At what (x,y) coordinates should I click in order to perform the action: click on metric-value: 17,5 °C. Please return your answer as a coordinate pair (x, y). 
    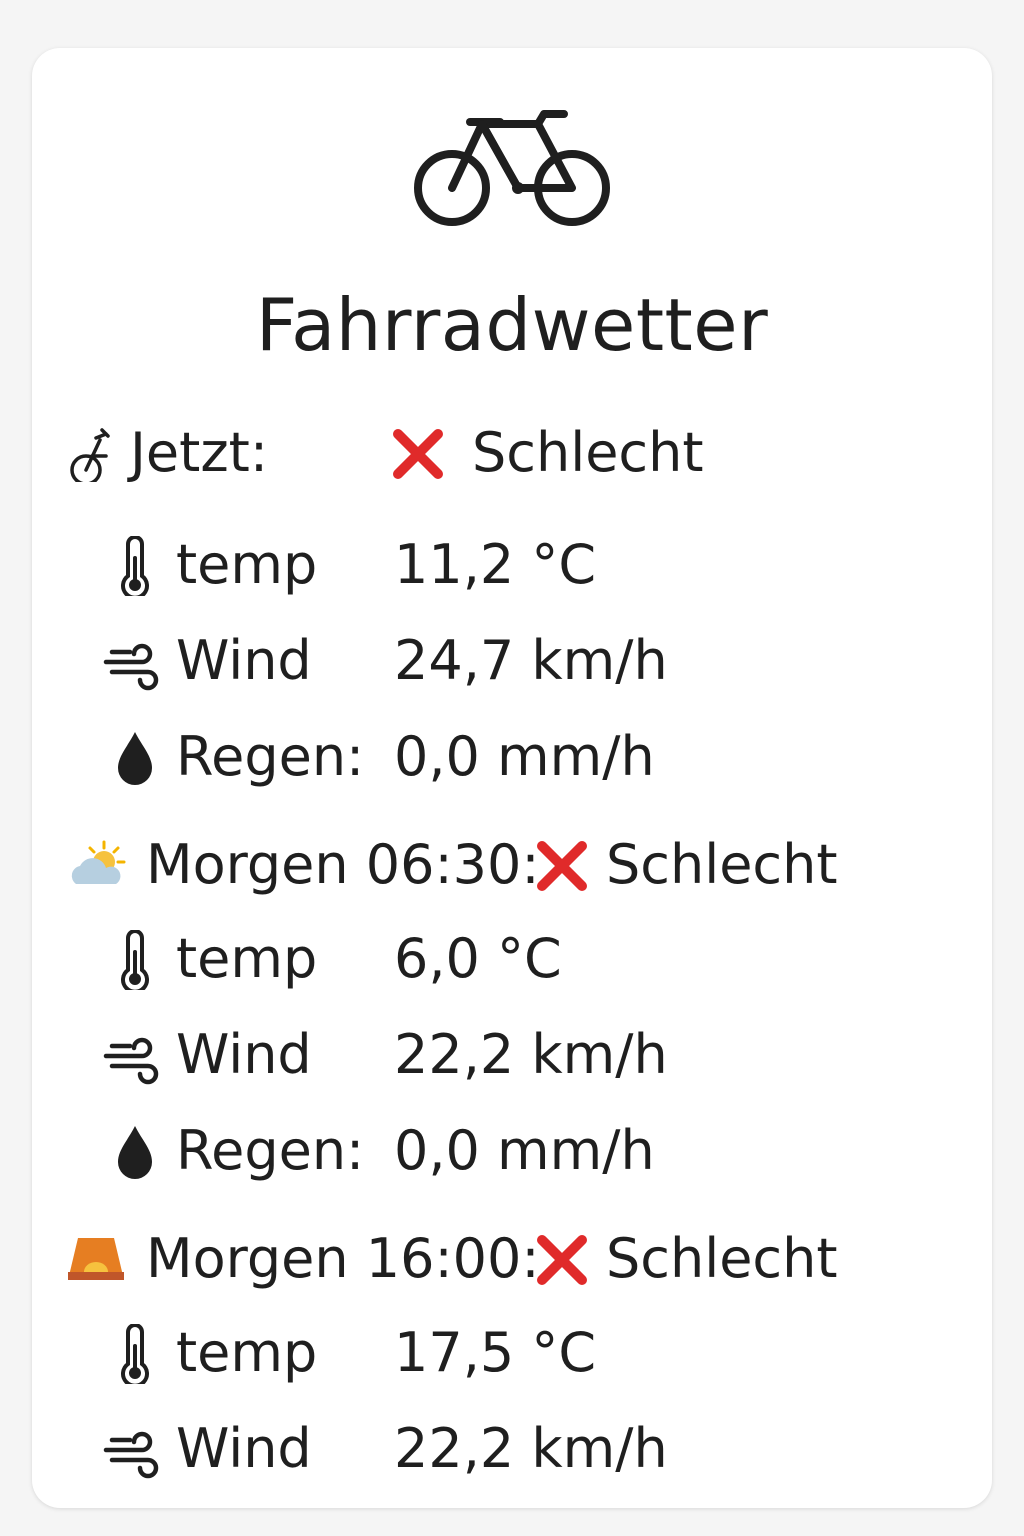
    Looking at the image, I should click on (495, 1352).